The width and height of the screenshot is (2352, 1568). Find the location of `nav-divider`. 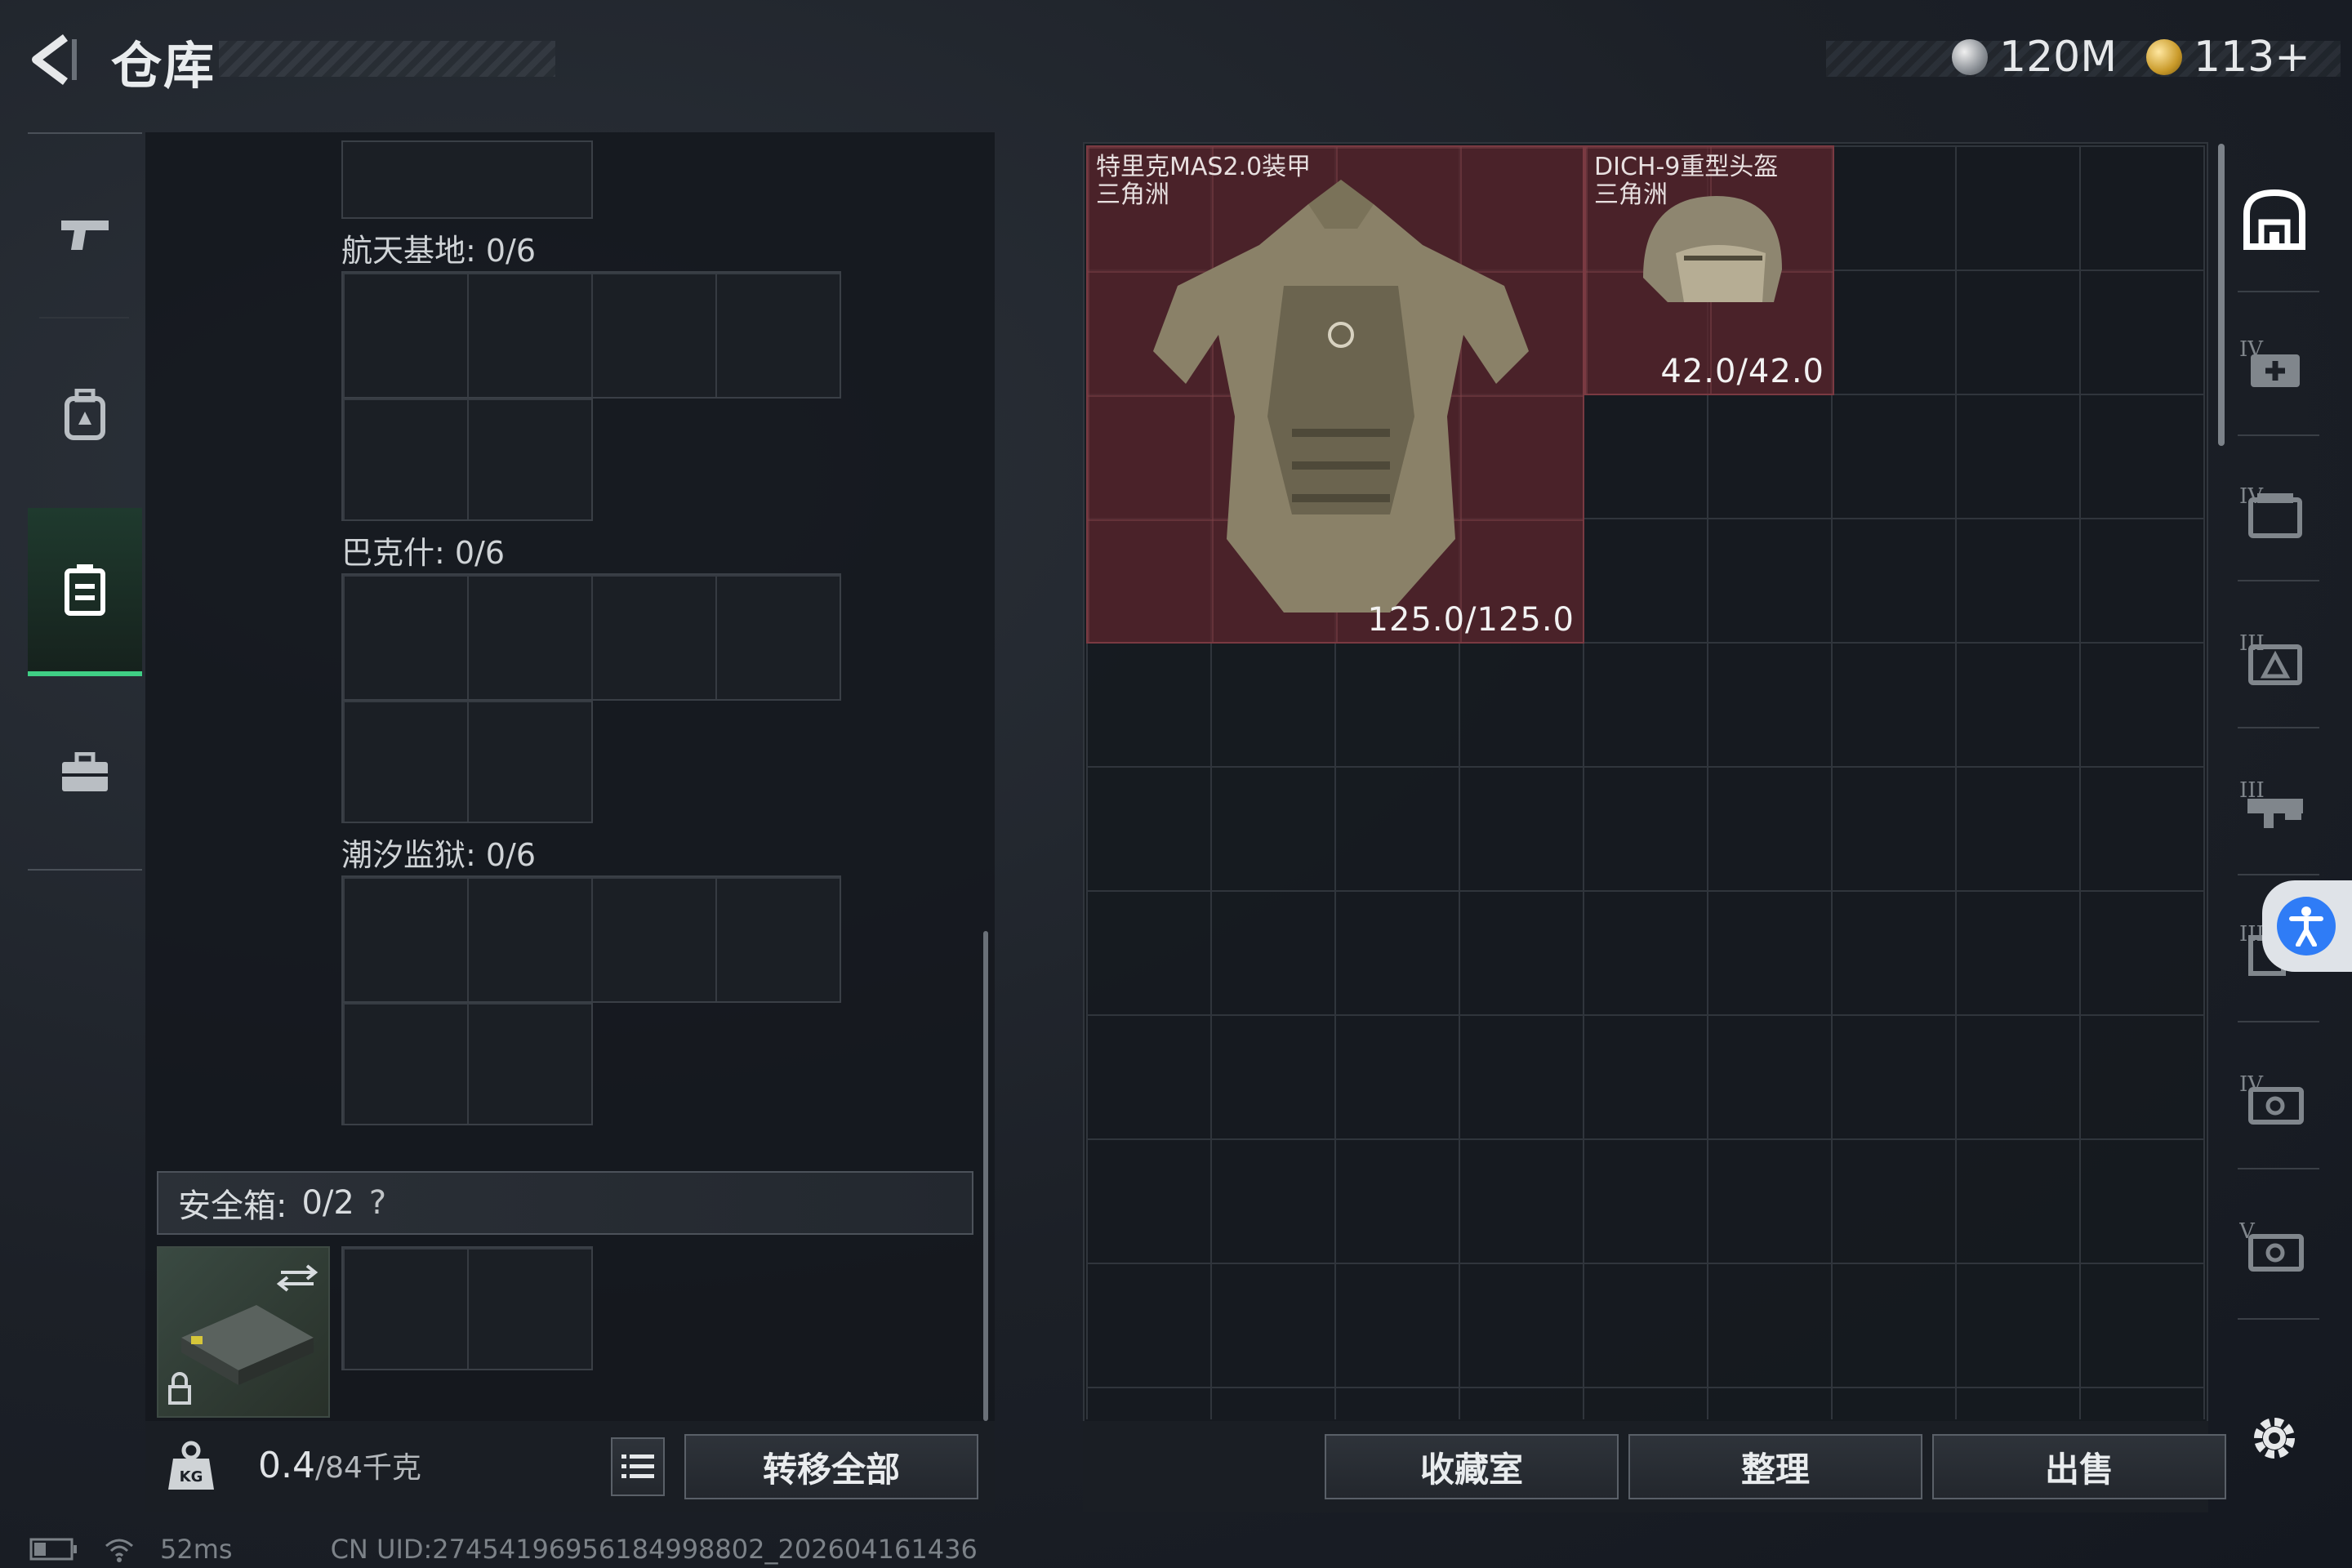

nav-divider is located at coordinates (84, 317).